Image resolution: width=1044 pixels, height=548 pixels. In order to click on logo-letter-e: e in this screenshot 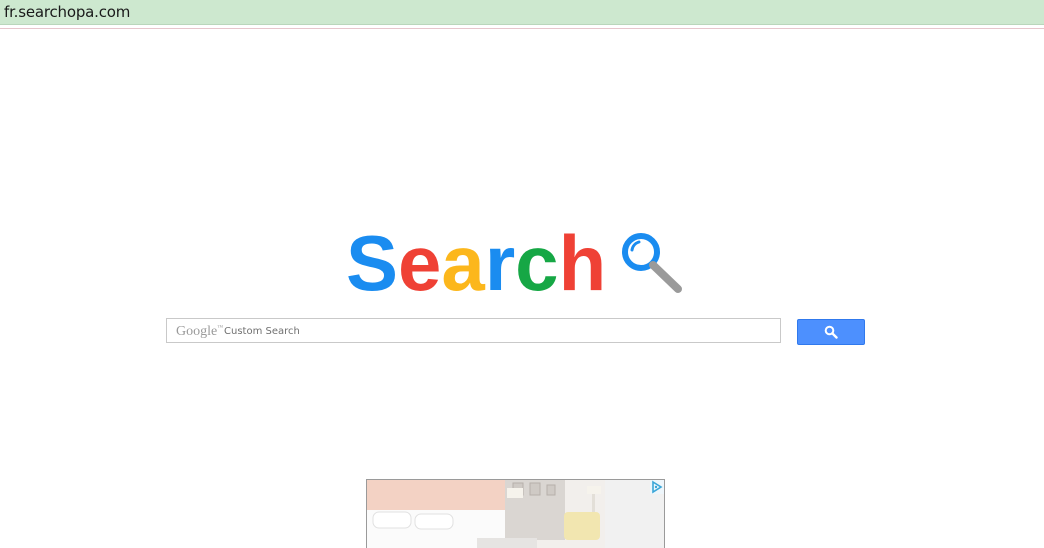, I will do `click(420, 263)`.